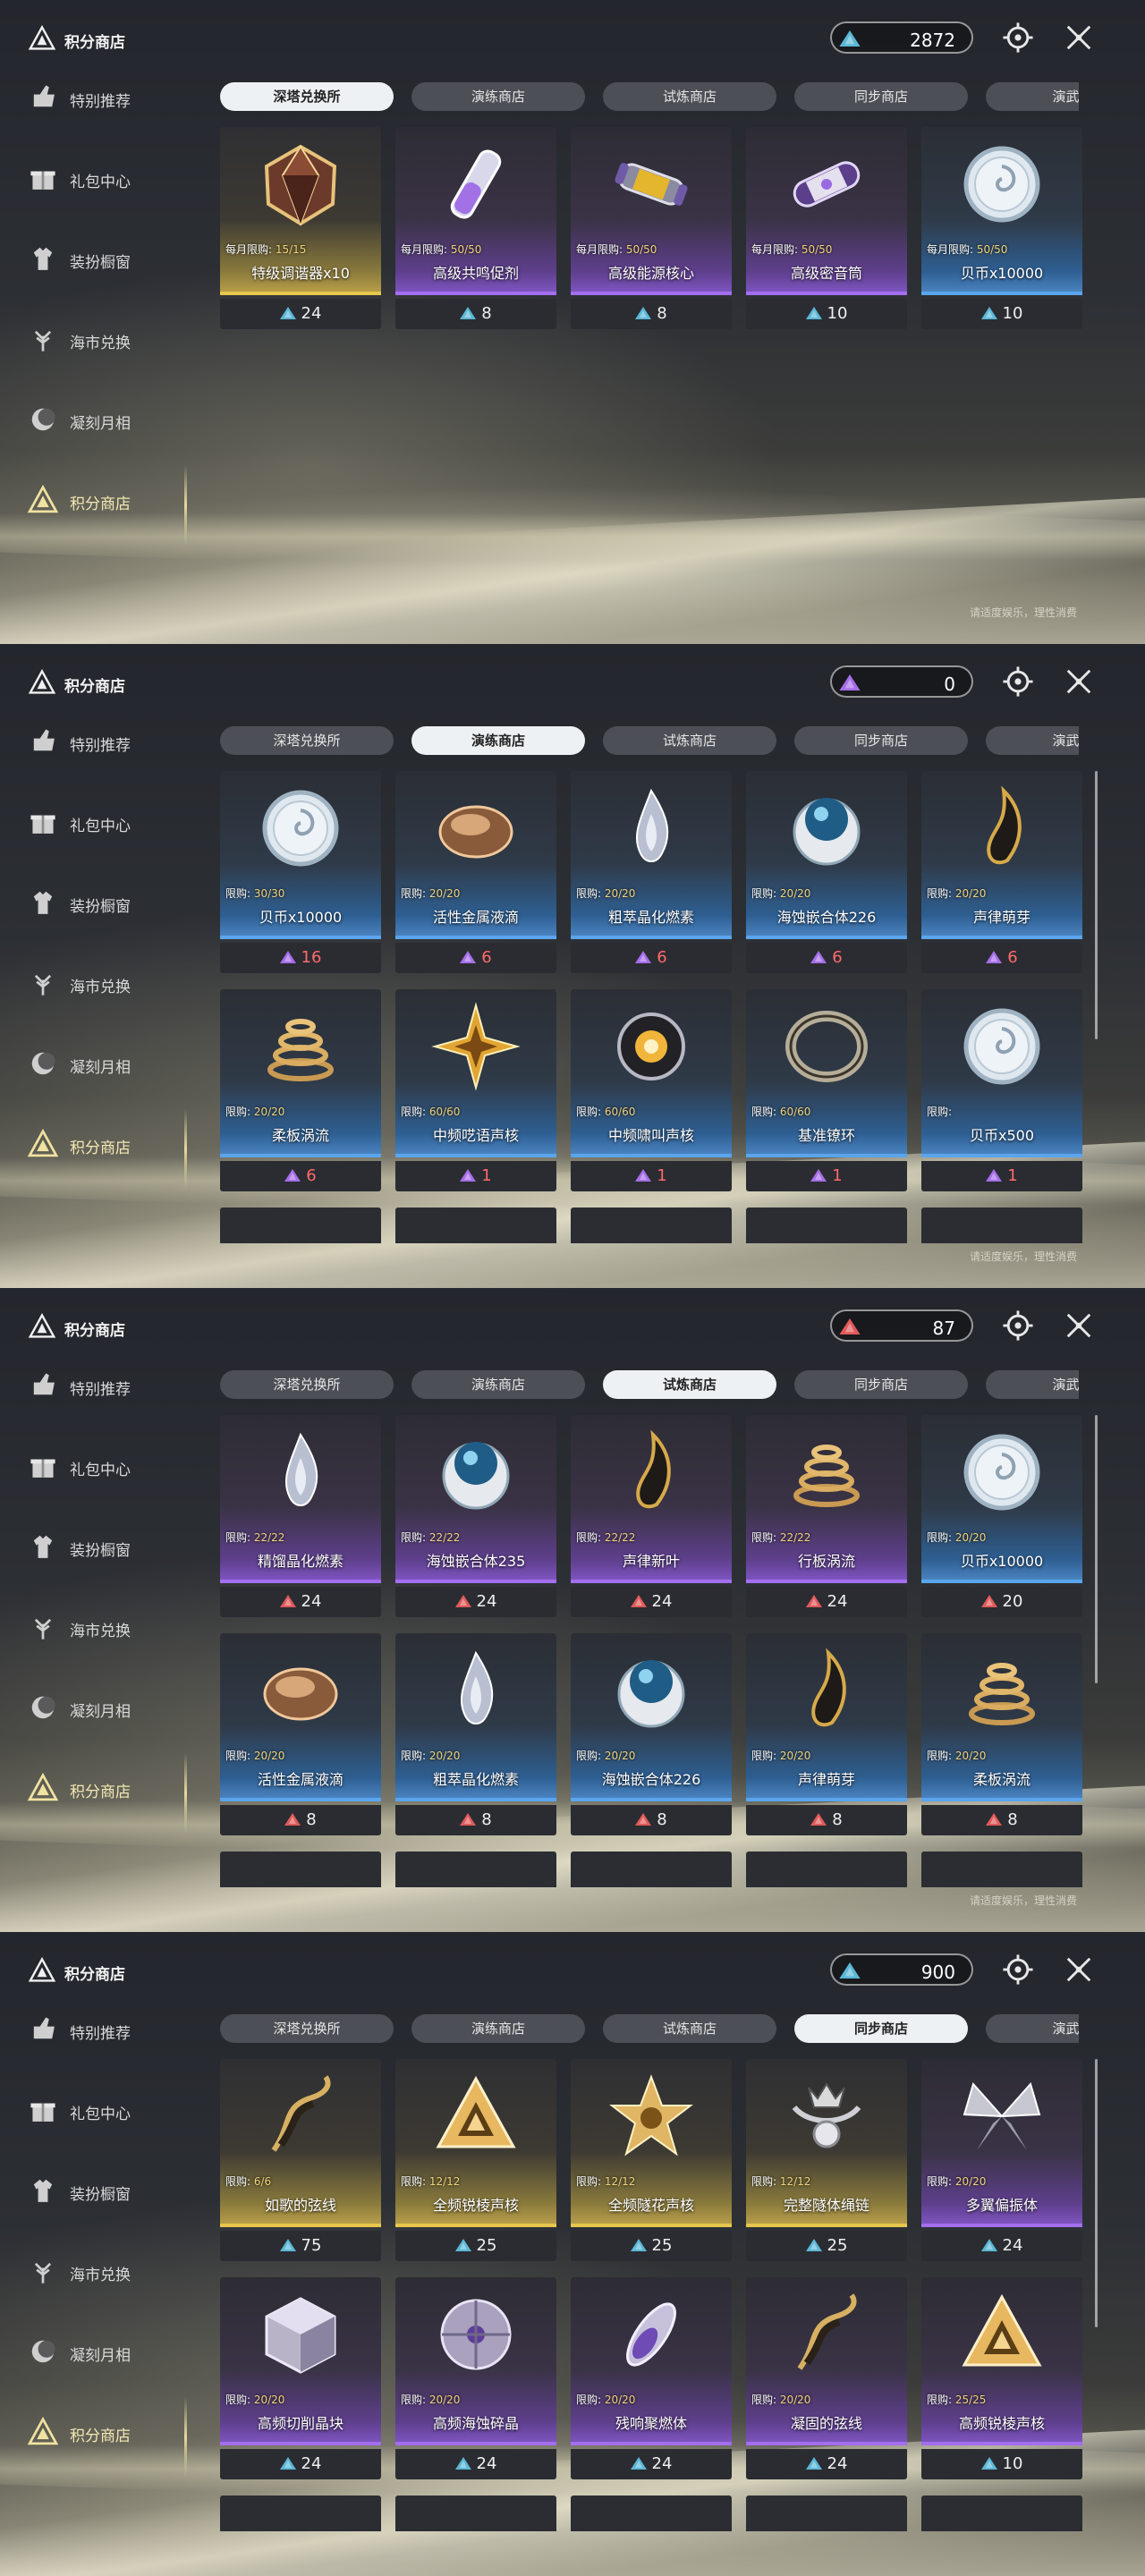  I want to click on shop-item-card: 限购: 20/20 粗萃晶化燃素 8, so click(475, 1734).